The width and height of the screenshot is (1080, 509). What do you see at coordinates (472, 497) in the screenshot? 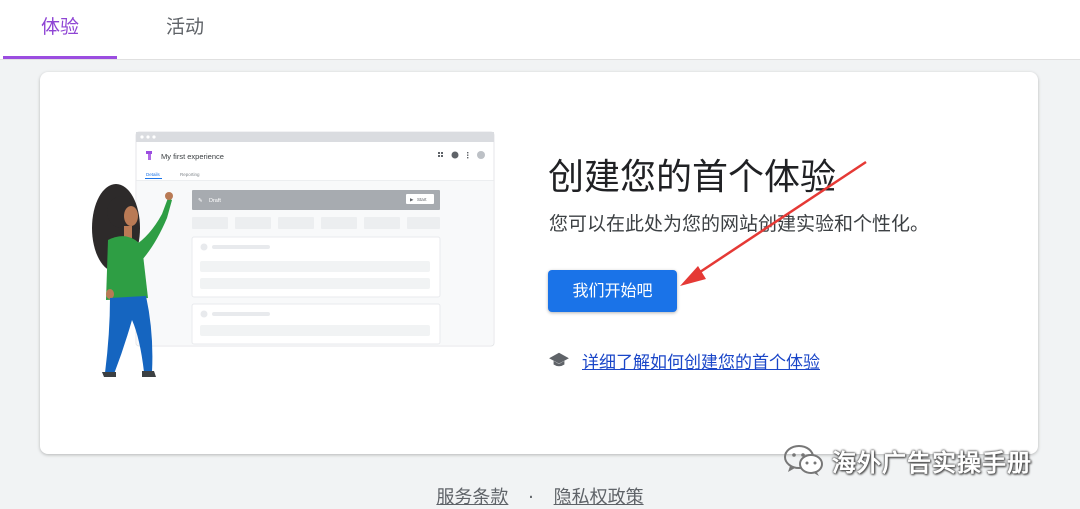
I see `terms-link: 服务条款` at bounding box center [472, 497].